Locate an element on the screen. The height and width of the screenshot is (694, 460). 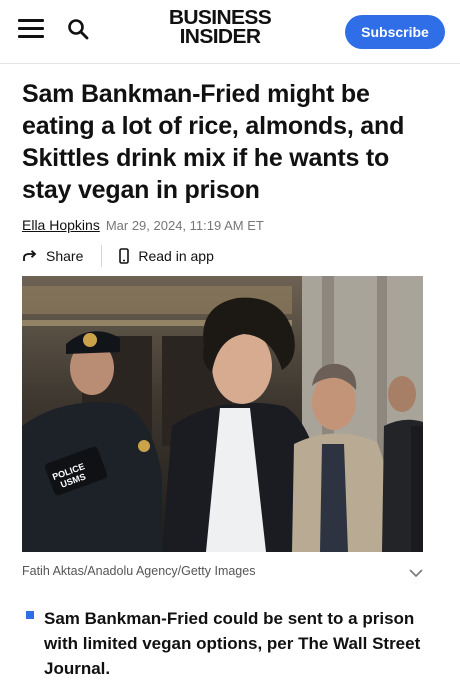
share-label: Share is located at coordinates (65, 256).